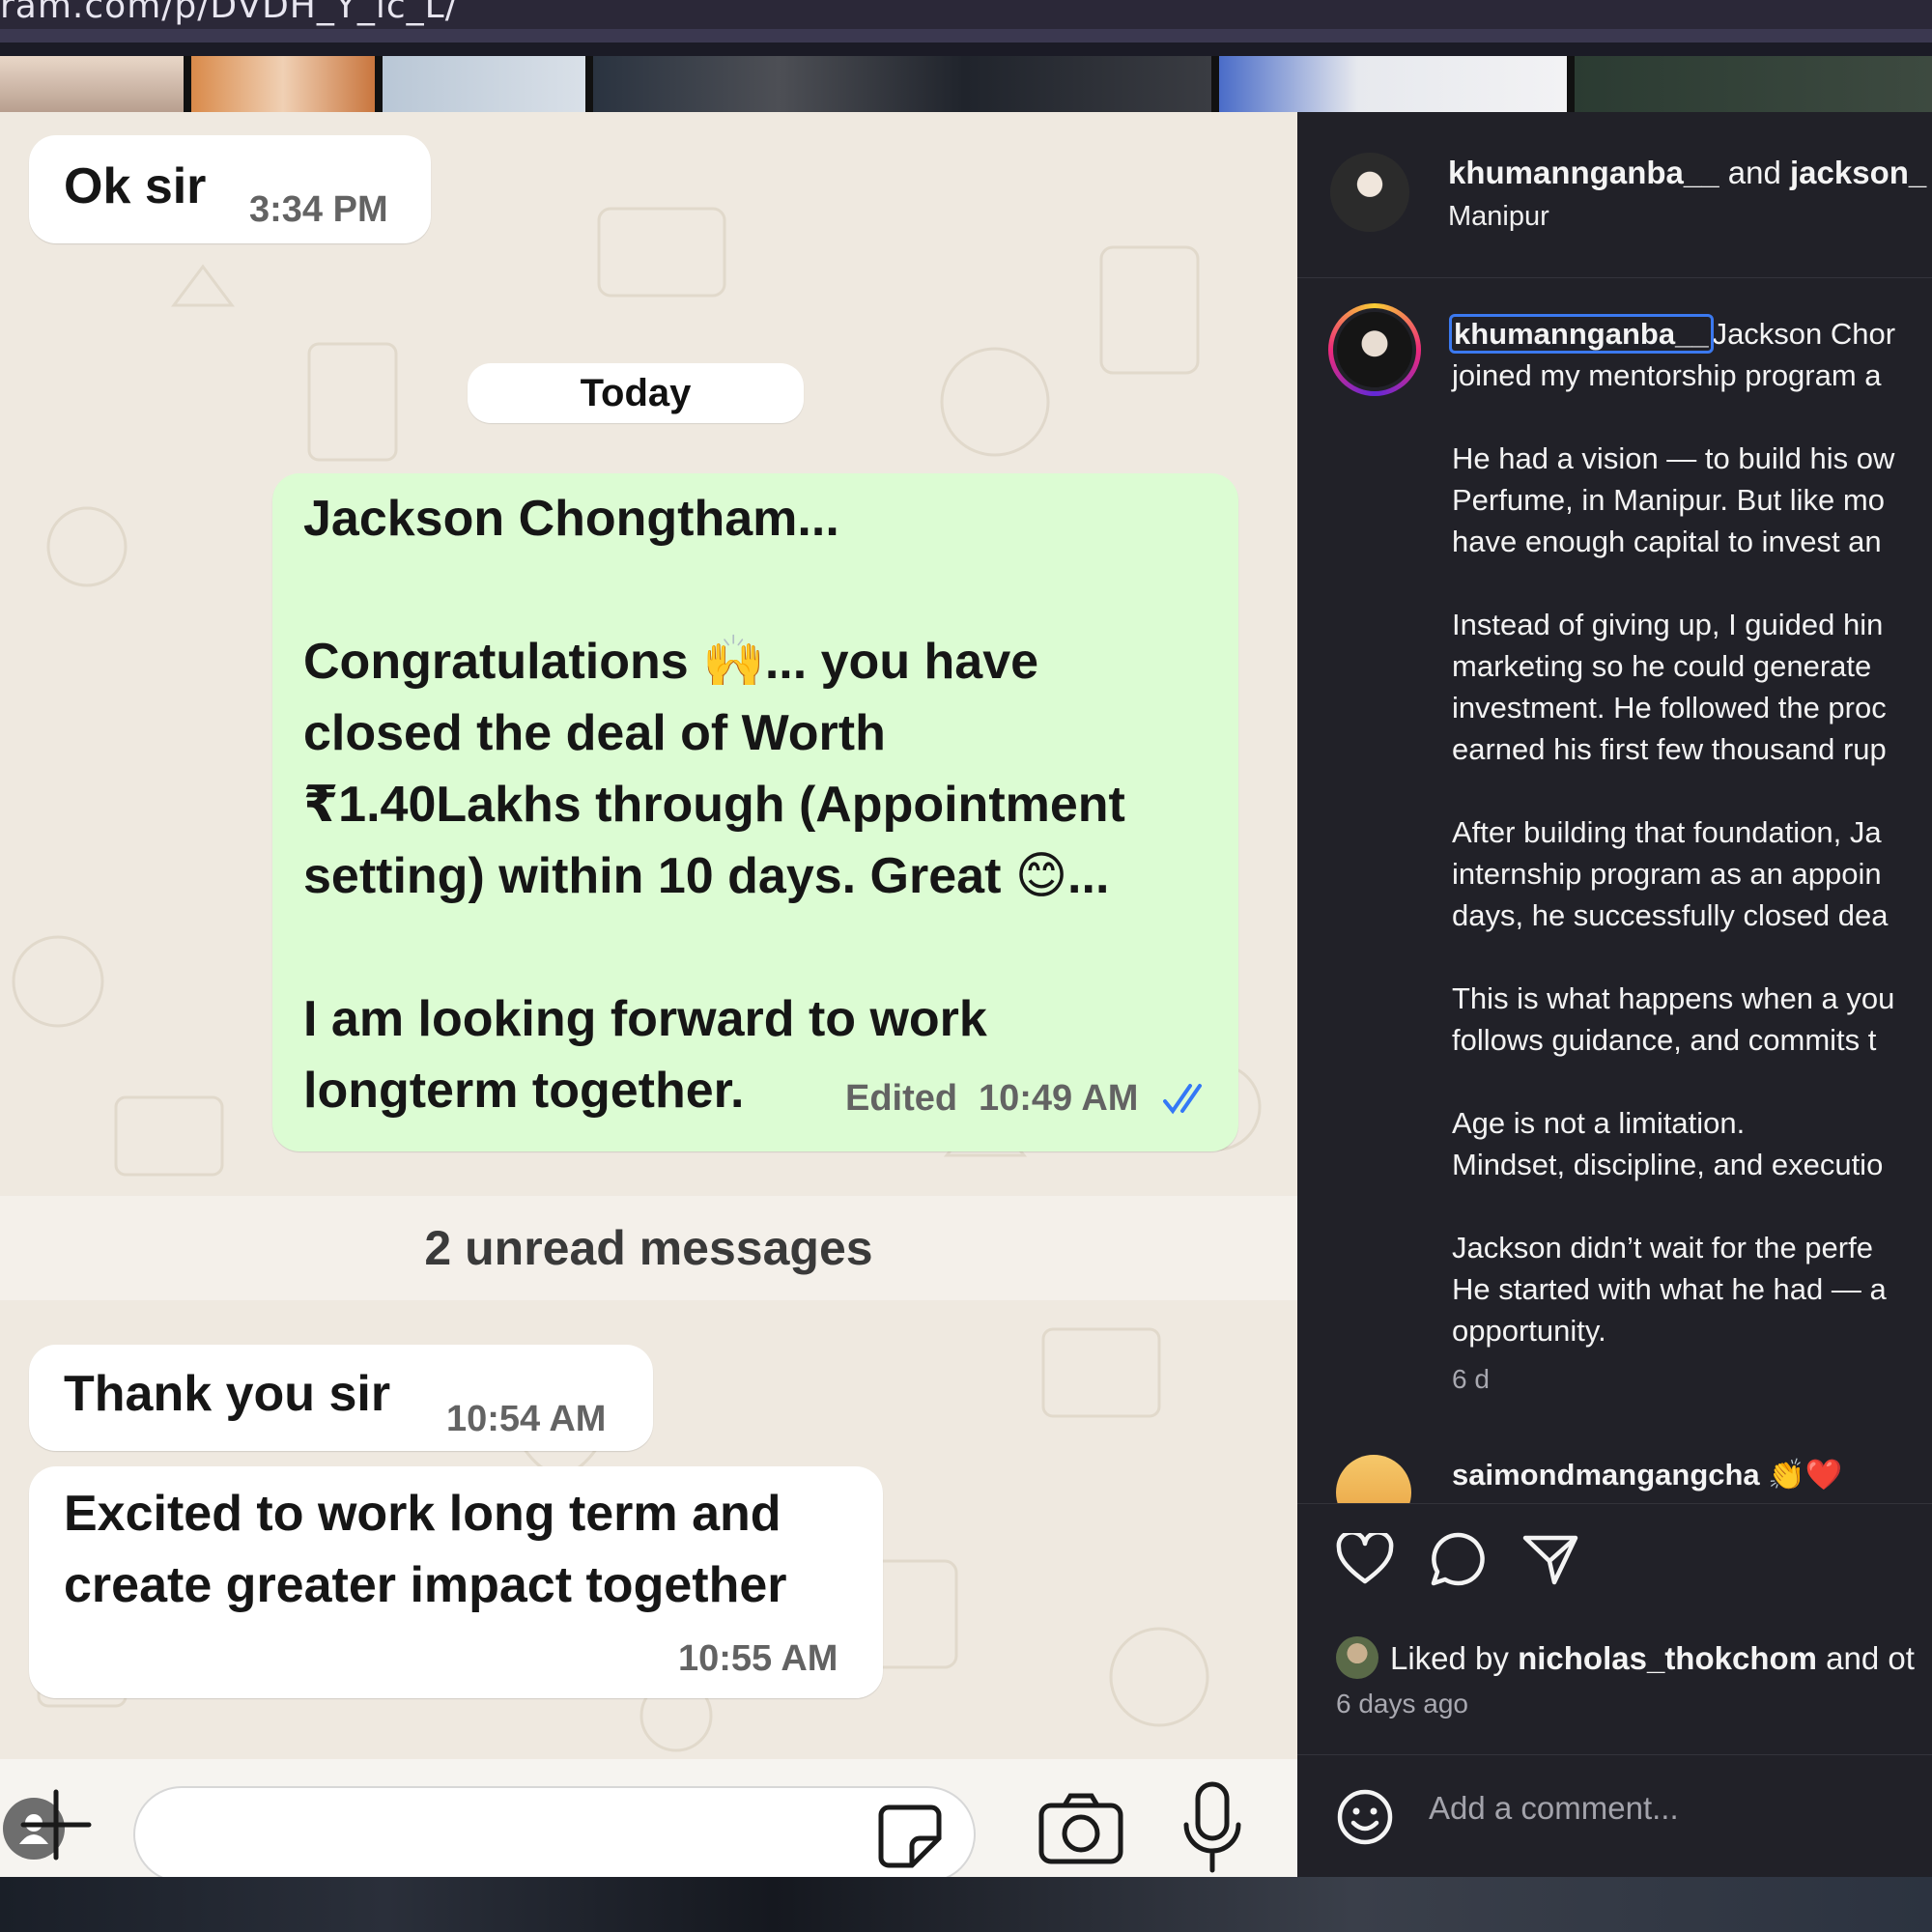  I want to click on message-bubble-incoming: Thank you sir 10:54 AM, so click(341, 1398).